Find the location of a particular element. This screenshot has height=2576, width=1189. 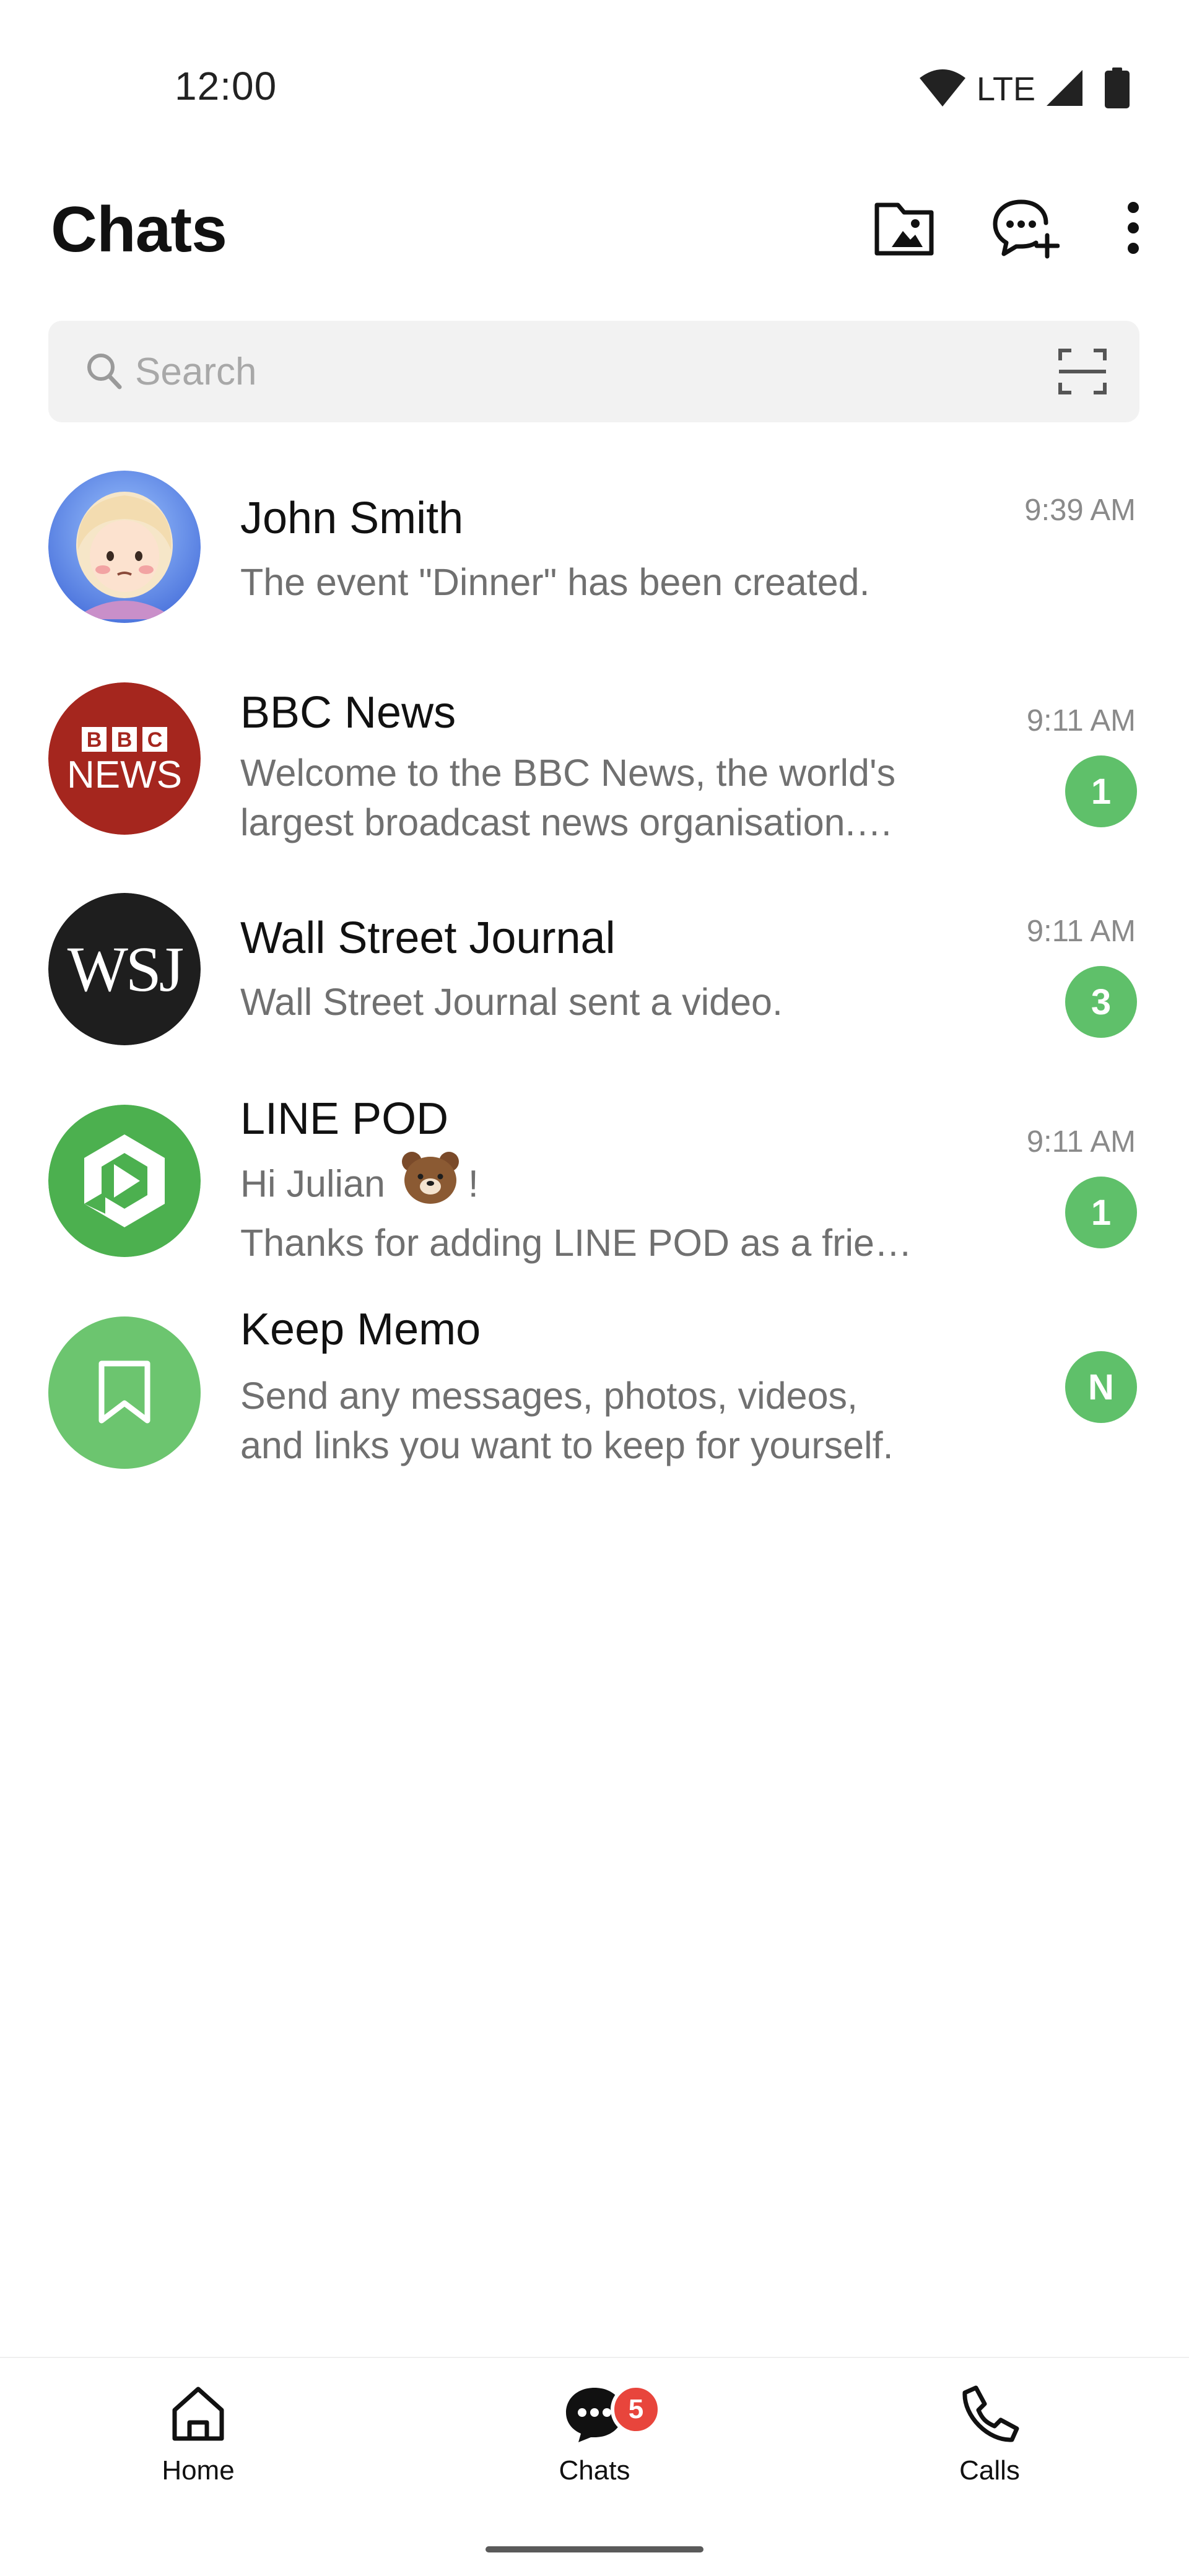

chat-name: Keep Memo is located at coordinates (360, 1329).